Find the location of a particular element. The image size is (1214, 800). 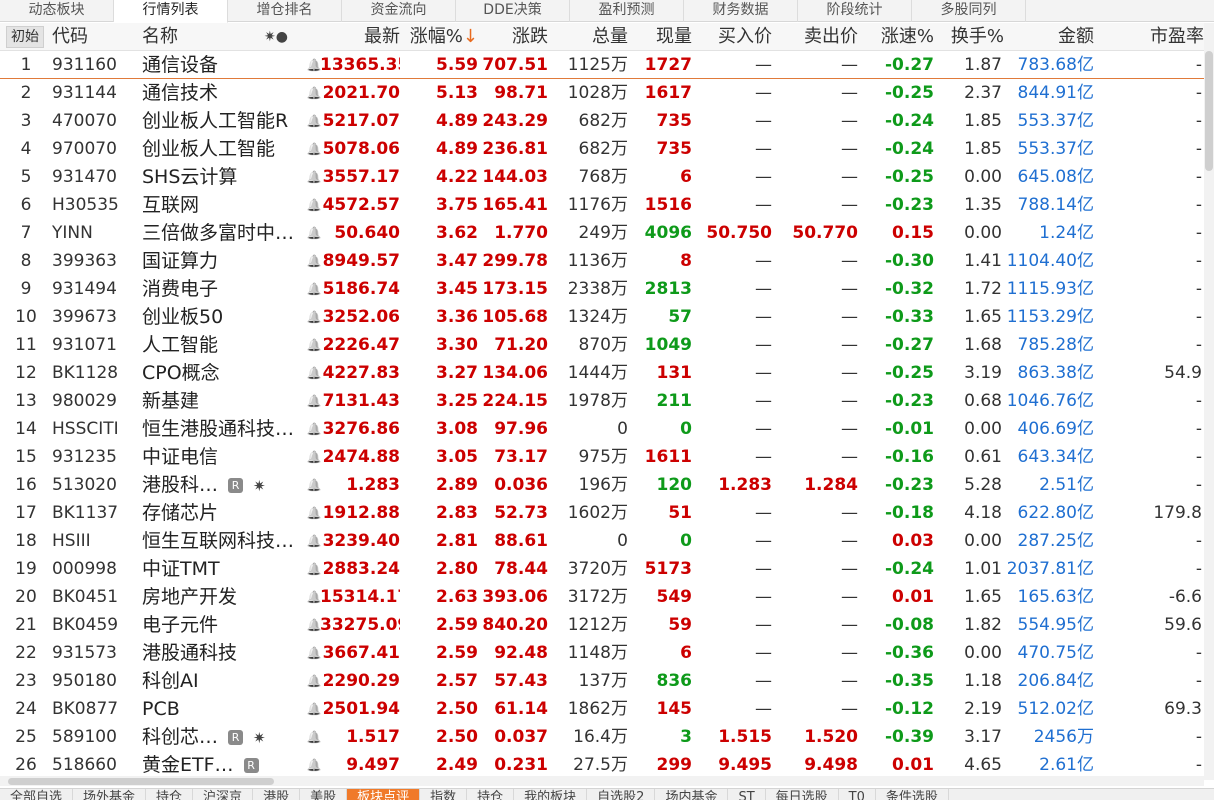

header-amount: 金额 is located at coordinates (1049, 37).